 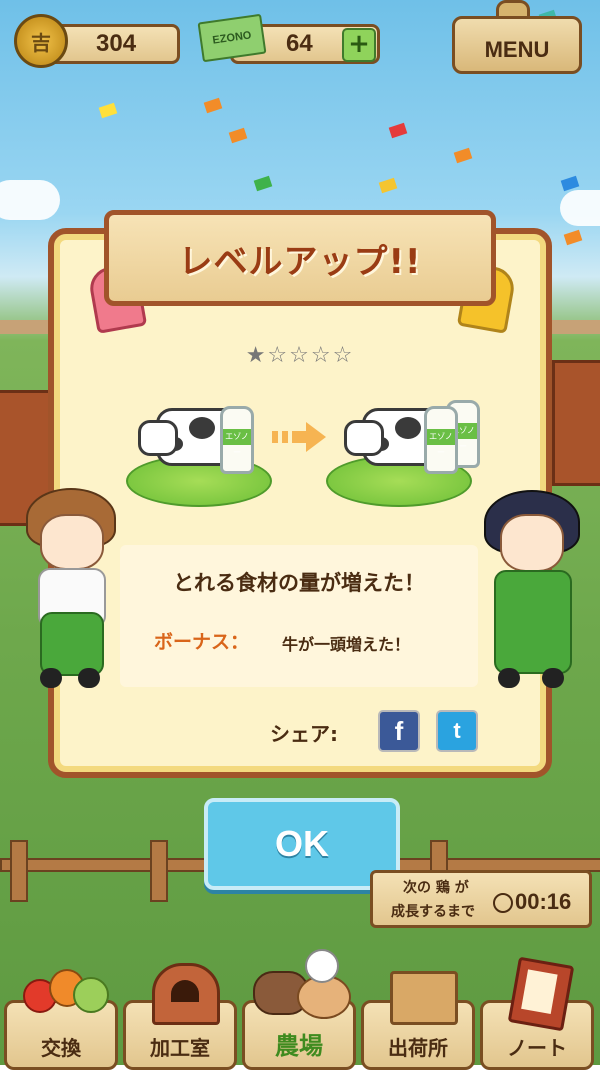 I want to click on farm-animals-icon, so click(x=303, y=986).